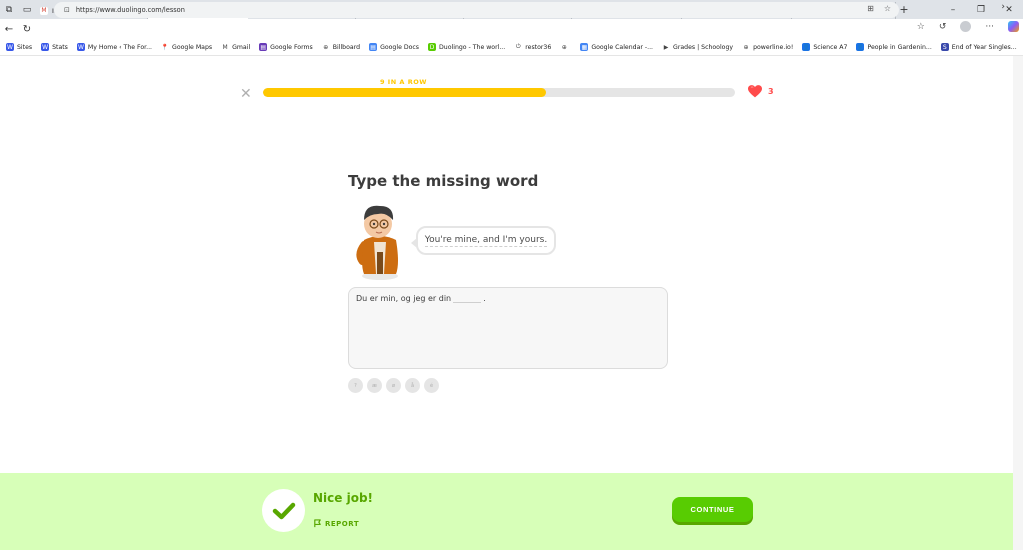  What do you see at coordinates (431, 385) in the screenshot?
I see `special-character-button: é` at bounding box center [431, 385].